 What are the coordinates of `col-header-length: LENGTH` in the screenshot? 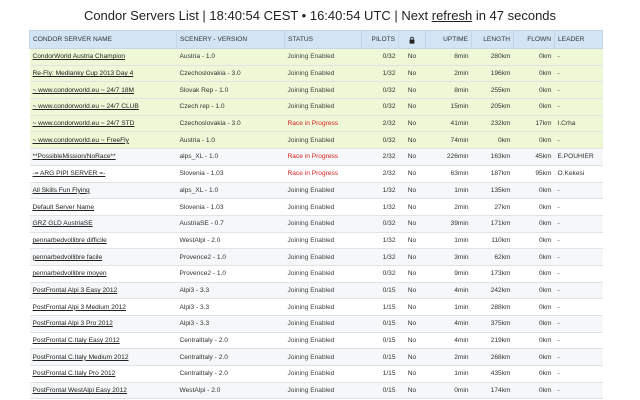 It's located at (492, 39).